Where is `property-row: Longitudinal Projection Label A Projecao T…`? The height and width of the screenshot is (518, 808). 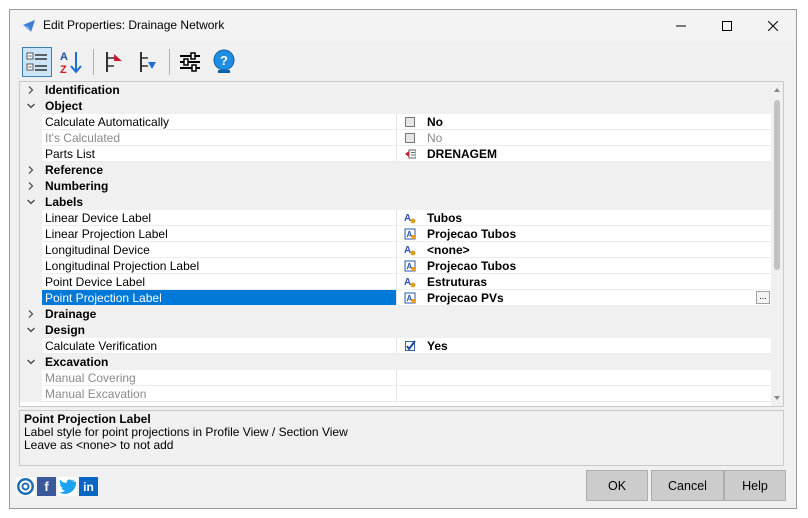
property-row: Longitudinal Projection Label A Projecao T… is located at coordinates (396, 266).